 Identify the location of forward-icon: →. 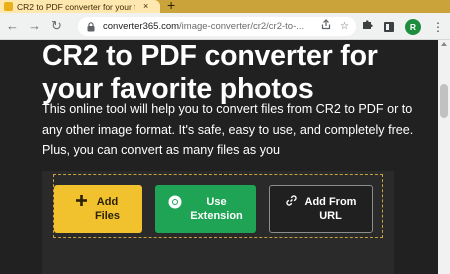
(34, 26).